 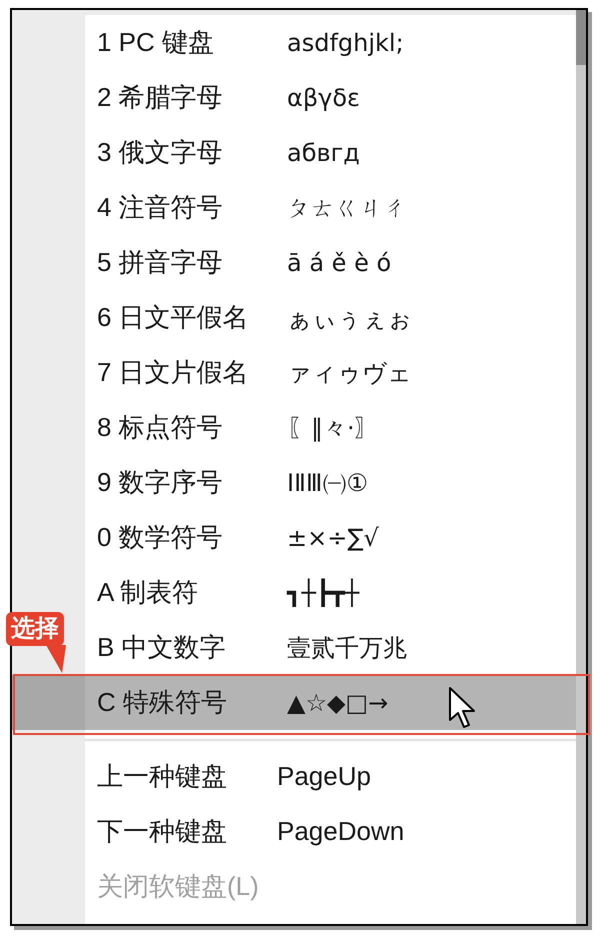 What do you see at coordinates (333, 538) in the screenshot?
I see `sample-characters: ±×÷∑√` at bounding box center [333, 538].